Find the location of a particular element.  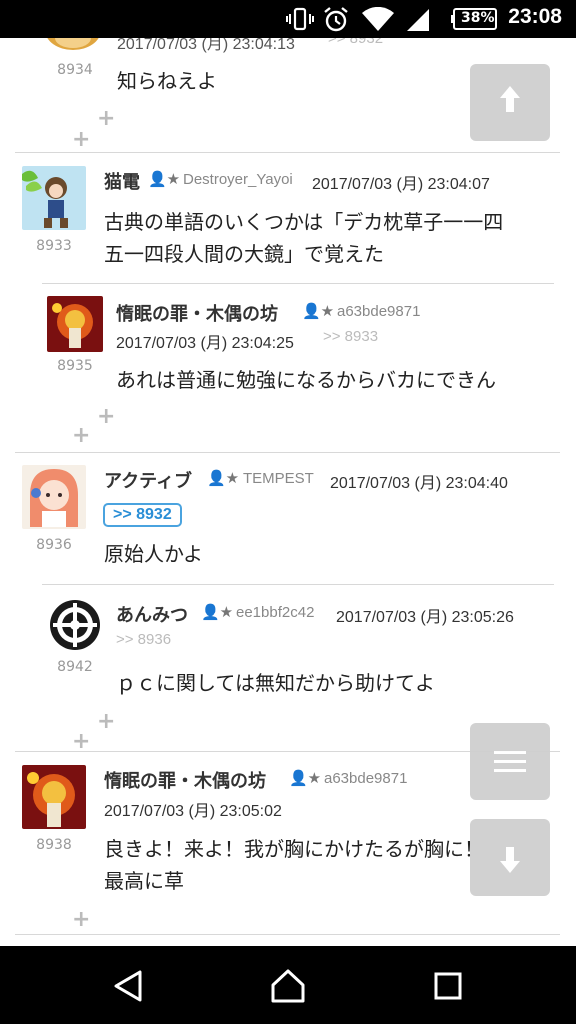

arrow-up-icon is located at coordinates (510, 99).